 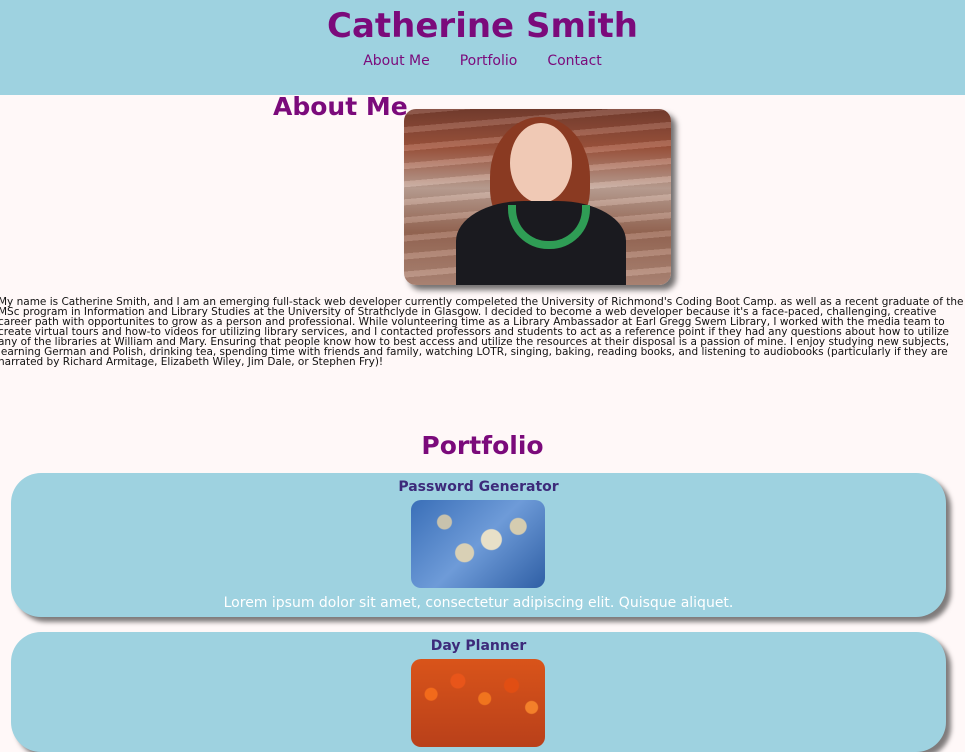 I want to click on profile-photo, so click(x=537, y=197).